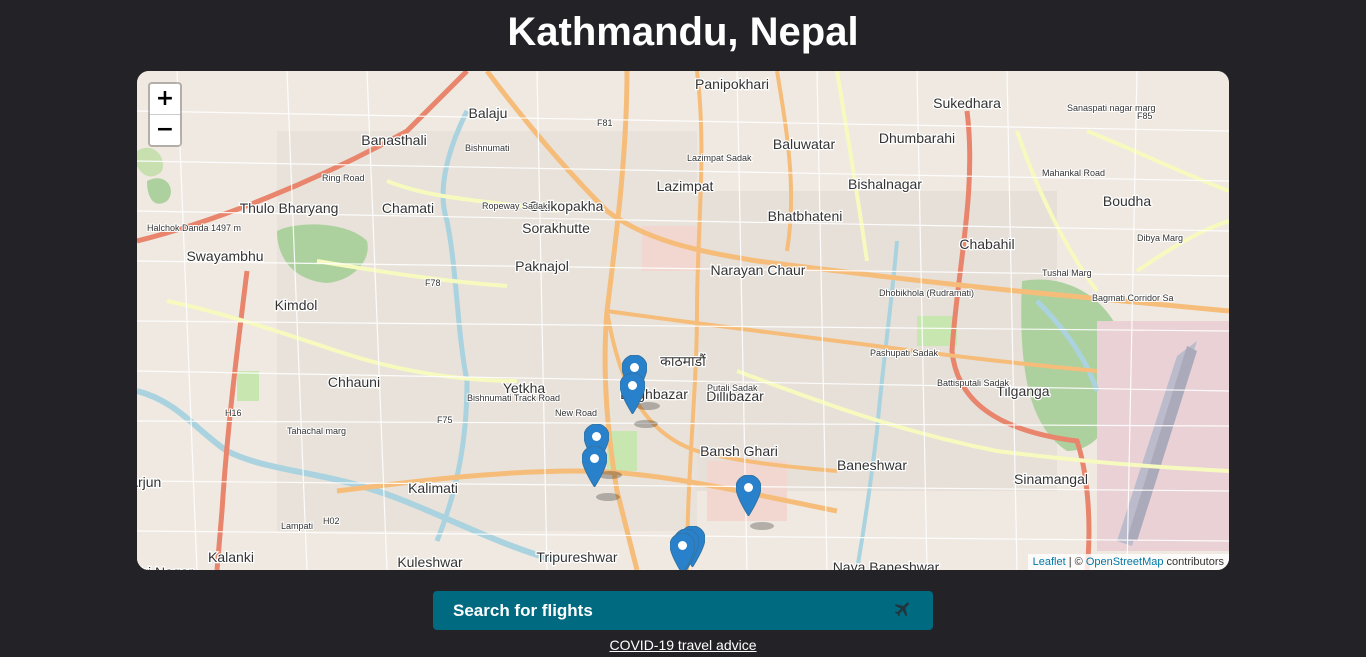 The image size is (1366, 657). What do you see at coordinates (289, 208) in the screenshot?
I see `map-place-label: Thulo Bharyang` at bounding box center [289, 208].